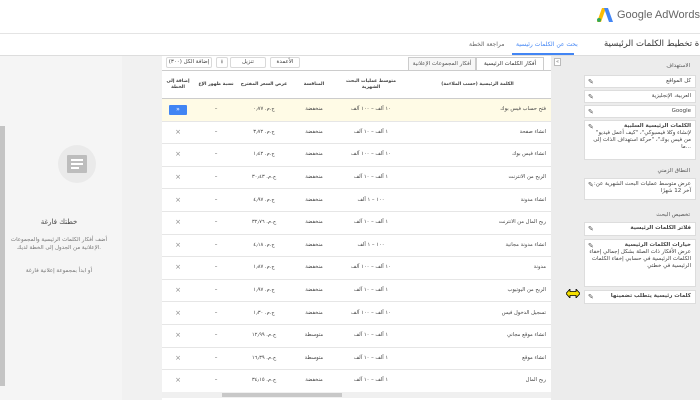 This screenshot has width=700, height=400. What do you see at coordinates (216, 84) in the screenshot?
I see `col-impression-share: نسبة ظهور الإع` at bounding box center [216, 84].